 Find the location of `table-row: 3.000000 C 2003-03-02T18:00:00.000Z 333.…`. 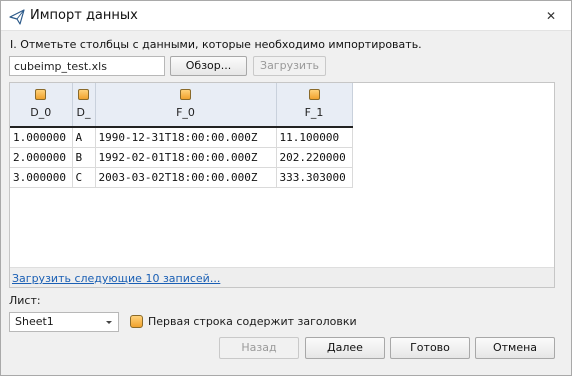

table-row: 3.000000 C 2003-03-02T18:00:00.000Z 333.… is located at coordinates (181, 177).